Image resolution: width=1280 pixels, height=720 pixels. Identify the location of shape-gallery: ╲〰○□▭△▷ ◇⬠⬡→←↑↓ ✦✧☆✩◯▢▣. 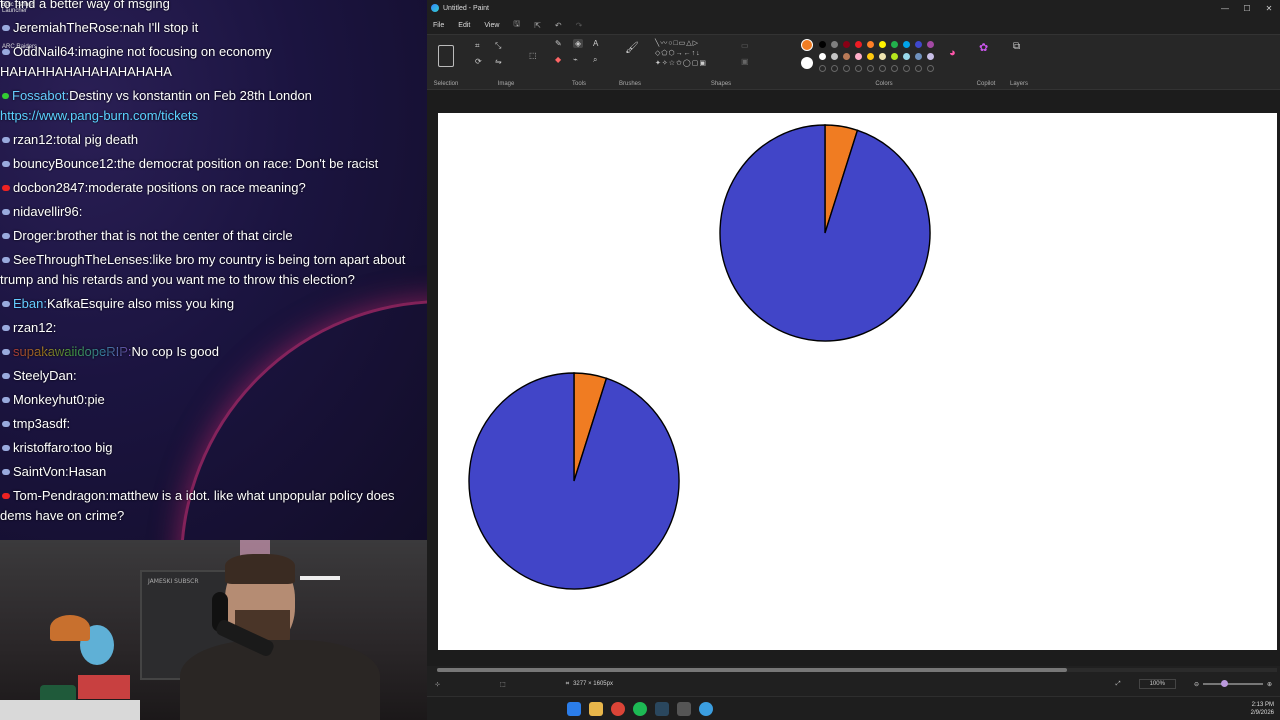
(693, 54).